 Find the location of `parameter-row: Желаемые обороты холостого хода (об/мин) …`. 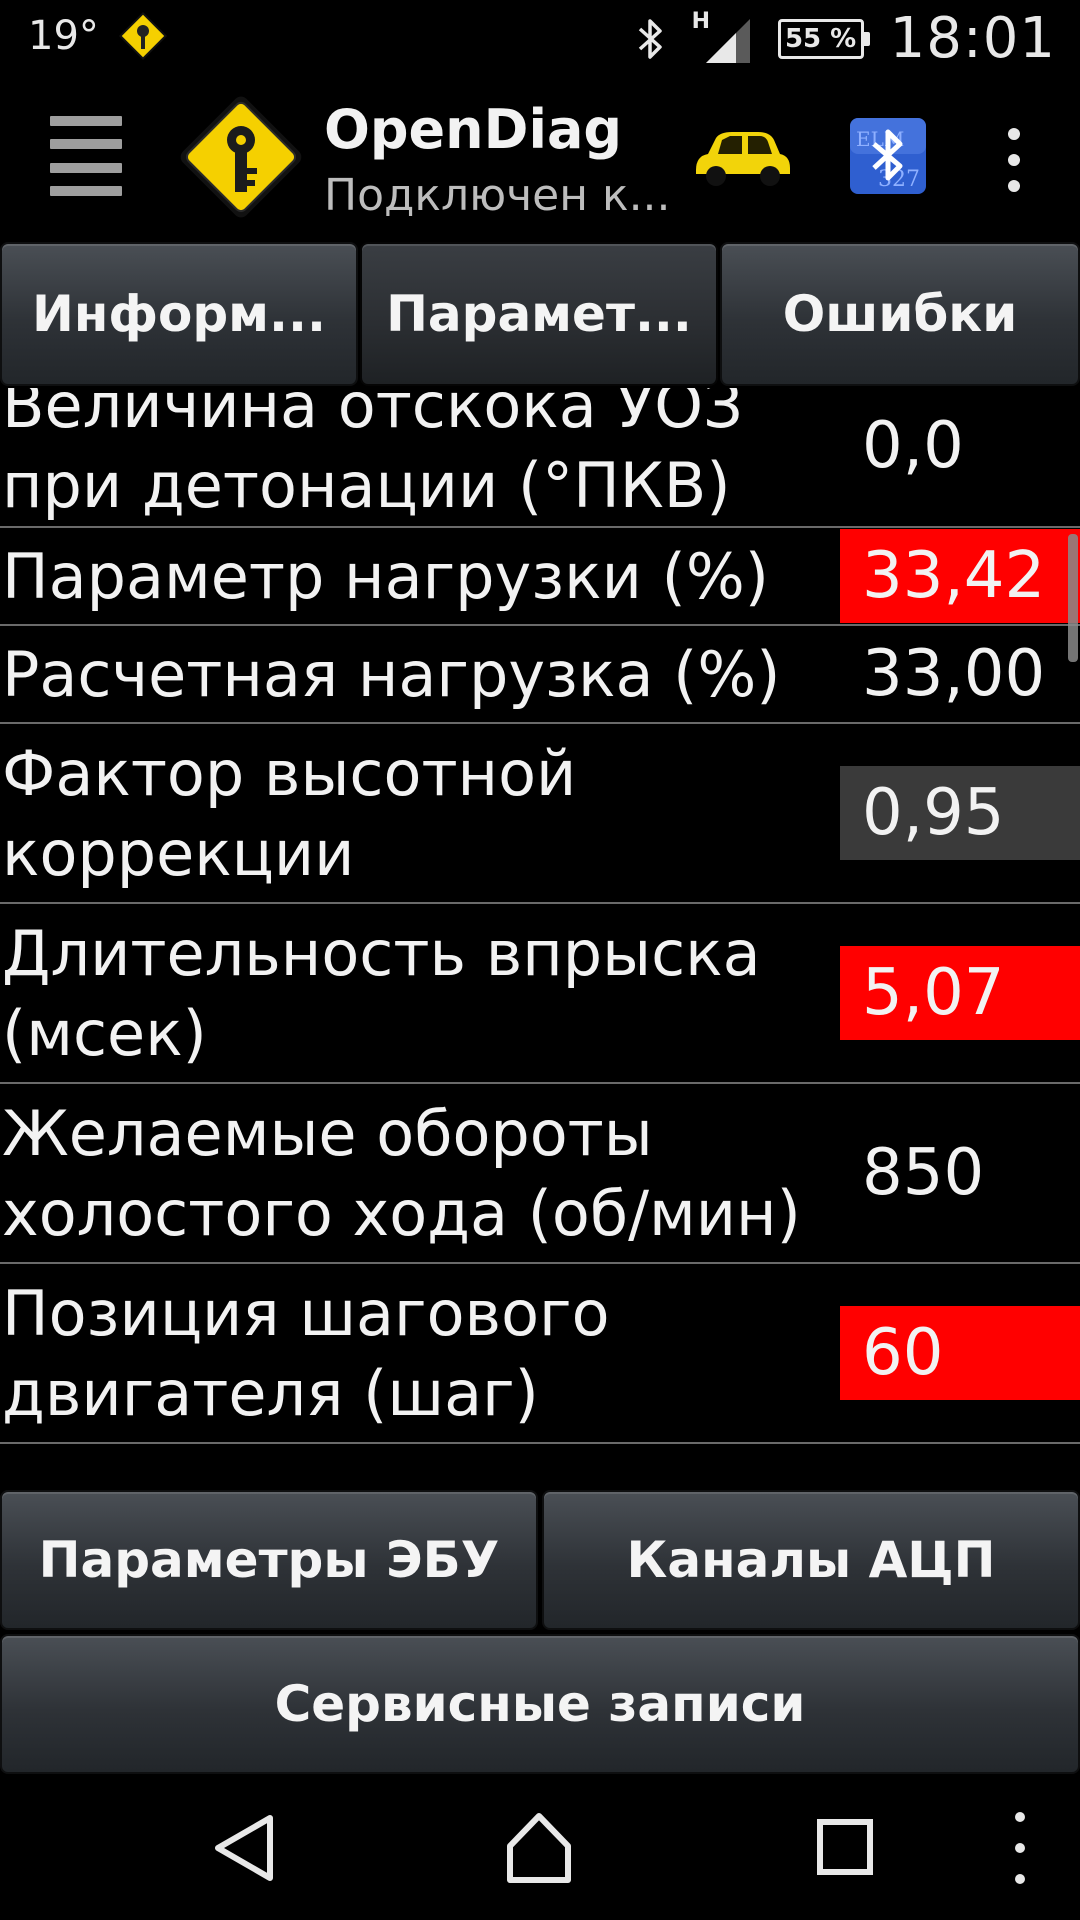

parameter-row: Желаемые обороты холостого хода (об/мин) … is located at coordinates (540, 1174).